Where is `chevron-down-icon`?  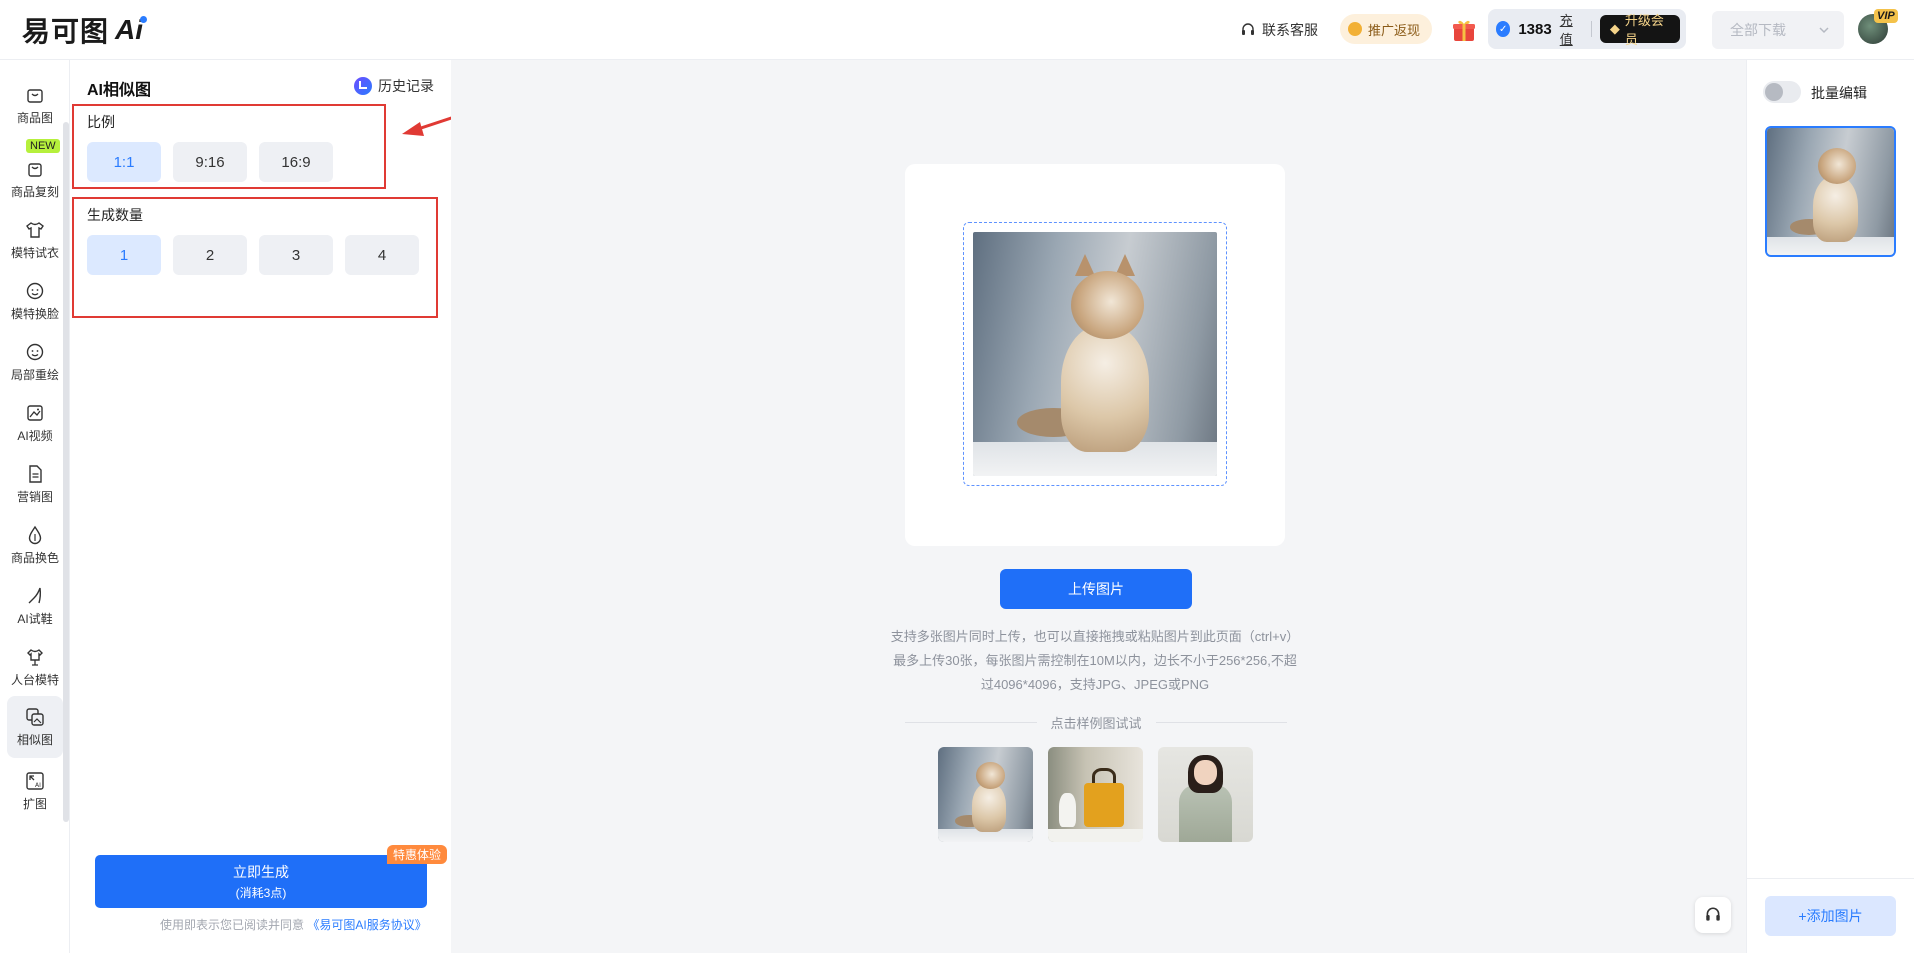 chevron-down-icon is located at coordinates (1824, 30).